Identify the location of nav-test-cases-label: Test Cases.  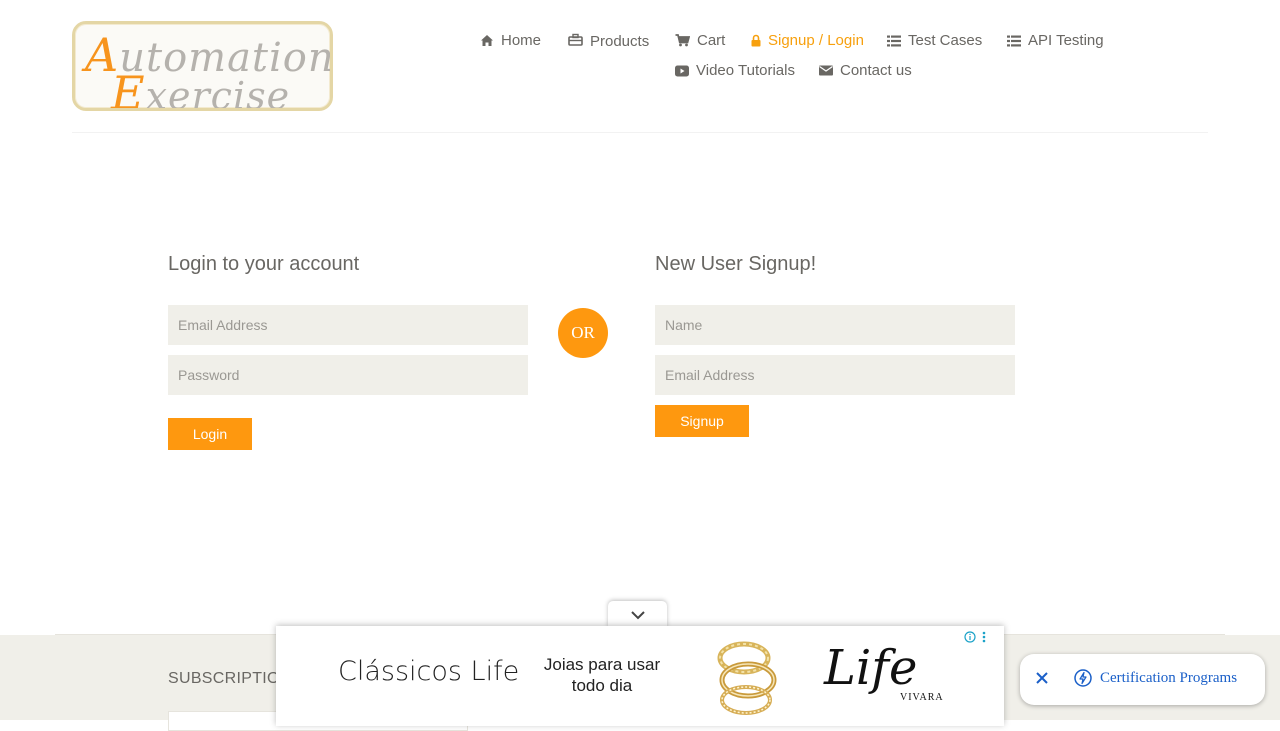
(945, 40).